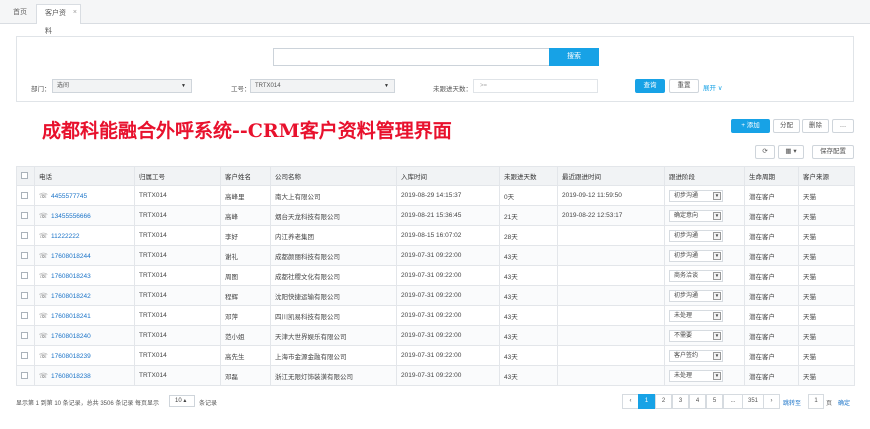  What do you see at coordinates (833, 152) in the screenshot?
I see `save-config-button: 保存配置` at bounding box center [833, 152].